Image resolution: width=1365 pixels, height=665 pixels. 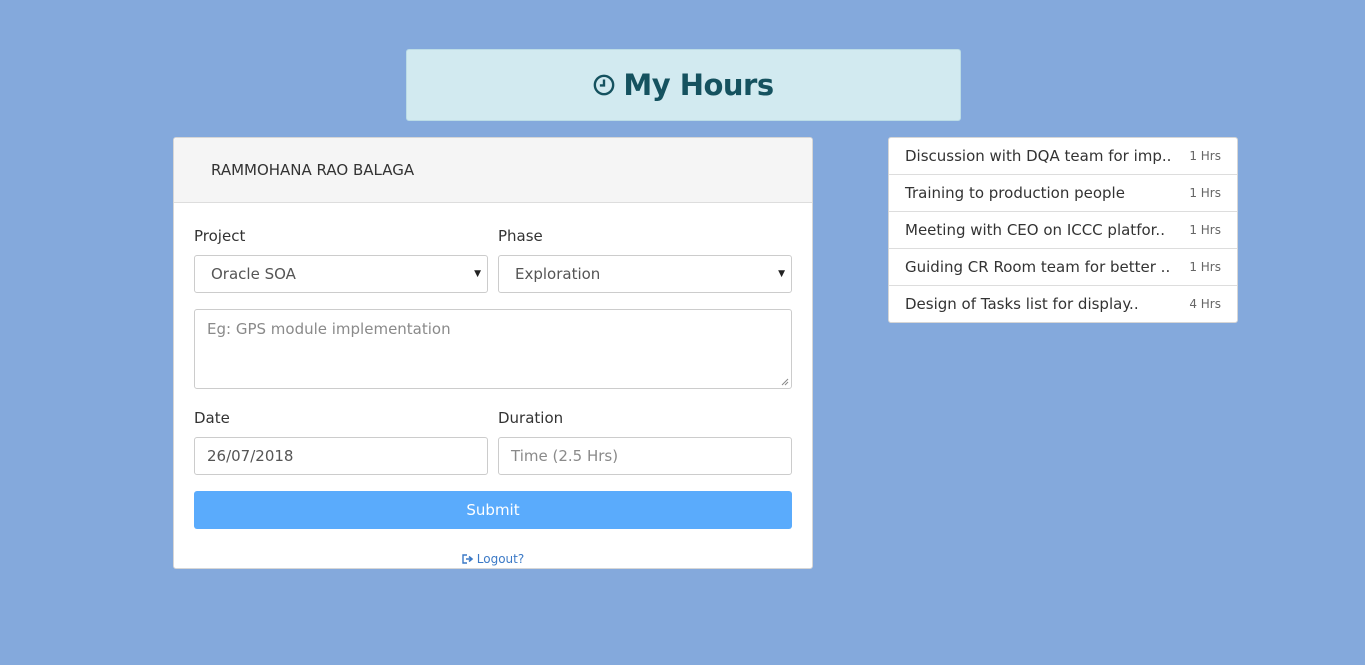 I want to click on list-item: Design of Tasks list for display.. 4 Hrs, so click(x=1063, y=304).